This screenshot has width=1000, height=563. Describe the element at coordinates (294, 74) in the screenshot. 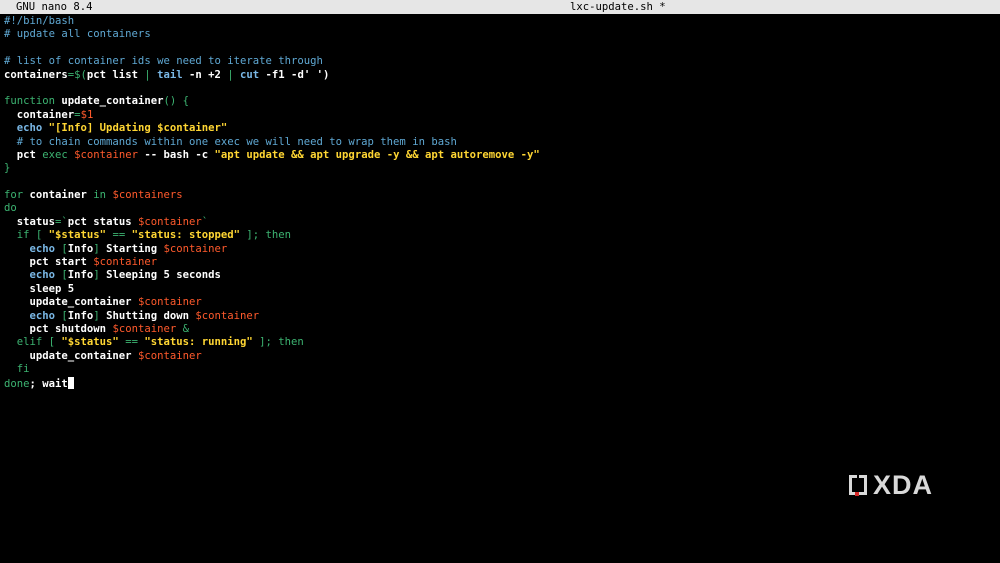

I see `code-token: -f1 -d' ')` at that location.